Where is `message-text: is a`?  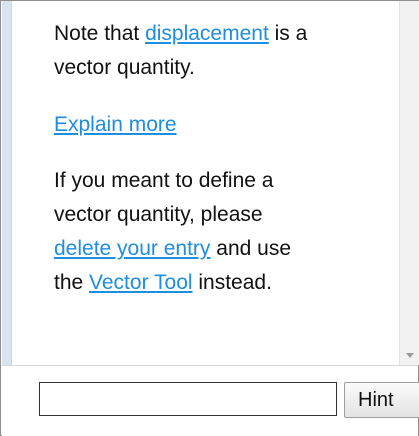 message-text: is a is located at coordinates (288, 33).